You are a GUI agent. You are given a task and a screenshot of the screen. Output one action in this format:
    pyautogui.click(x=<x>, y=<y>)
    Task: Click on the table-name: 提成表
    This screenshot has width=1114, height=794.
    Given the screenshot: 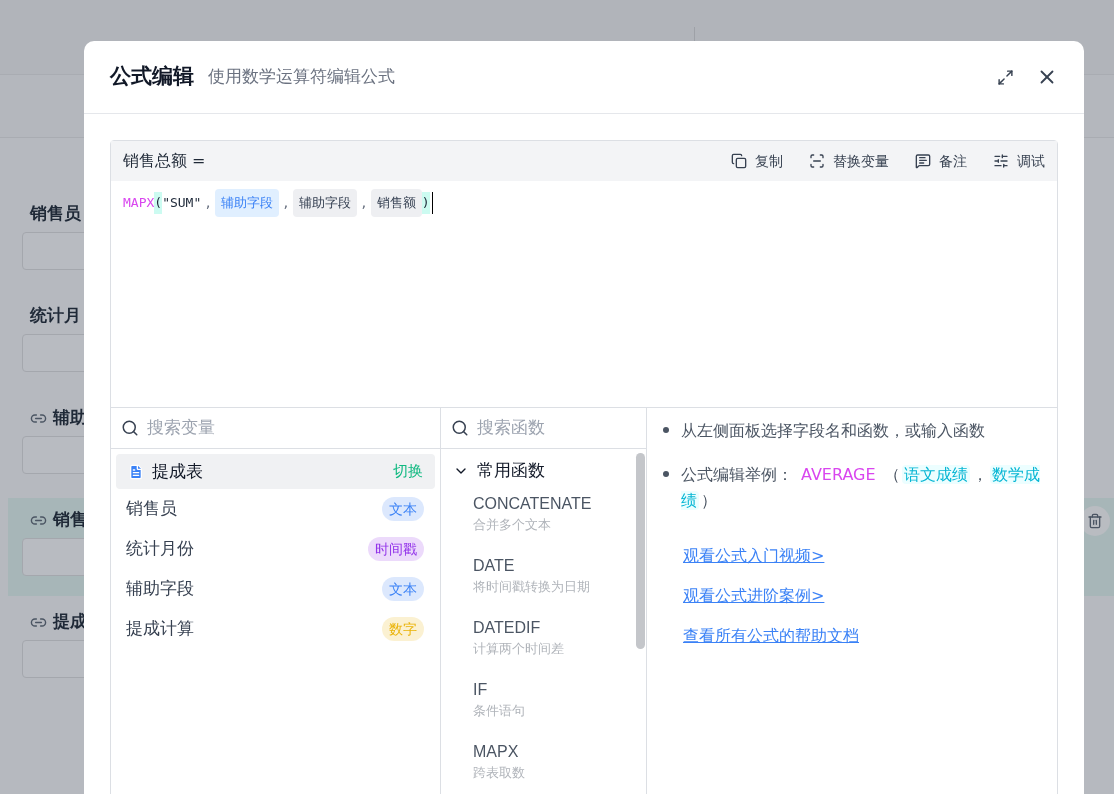 What is the action you would take?
    pyautogui.click(x=177, y=471)
    